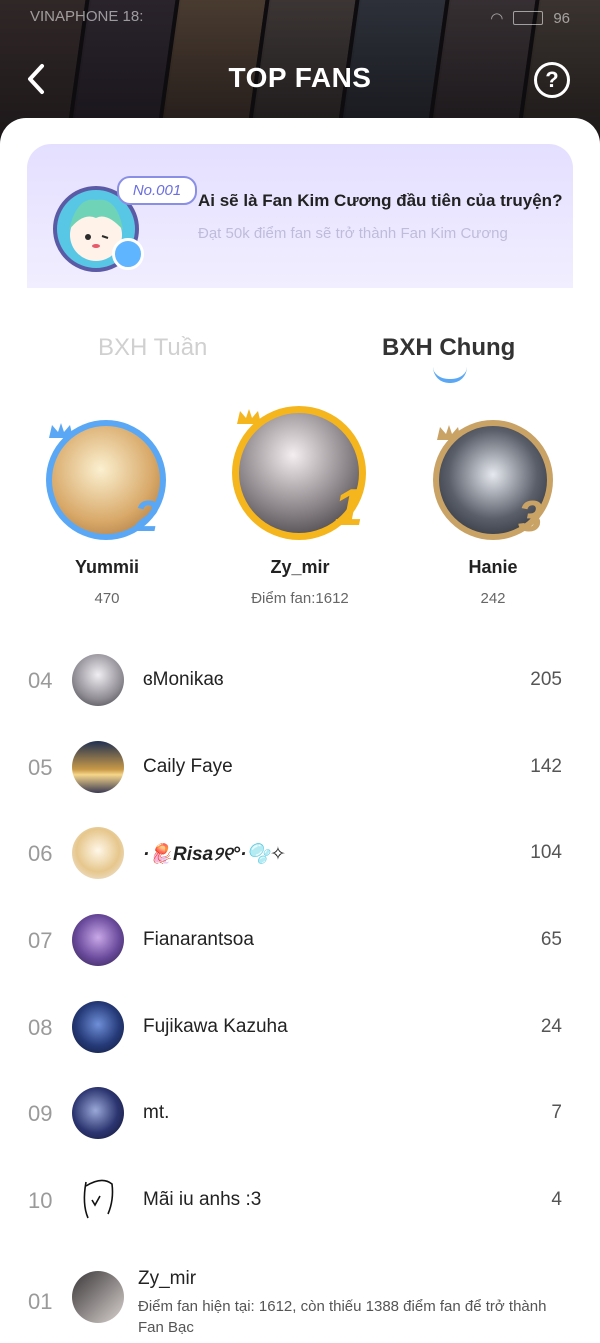 The width and height of the screenshot is (600, 1343). What do you see at coordinates (551, 1026) in the screenshot?
I see `fan-score: 24` at bounding box center [551, 1026].